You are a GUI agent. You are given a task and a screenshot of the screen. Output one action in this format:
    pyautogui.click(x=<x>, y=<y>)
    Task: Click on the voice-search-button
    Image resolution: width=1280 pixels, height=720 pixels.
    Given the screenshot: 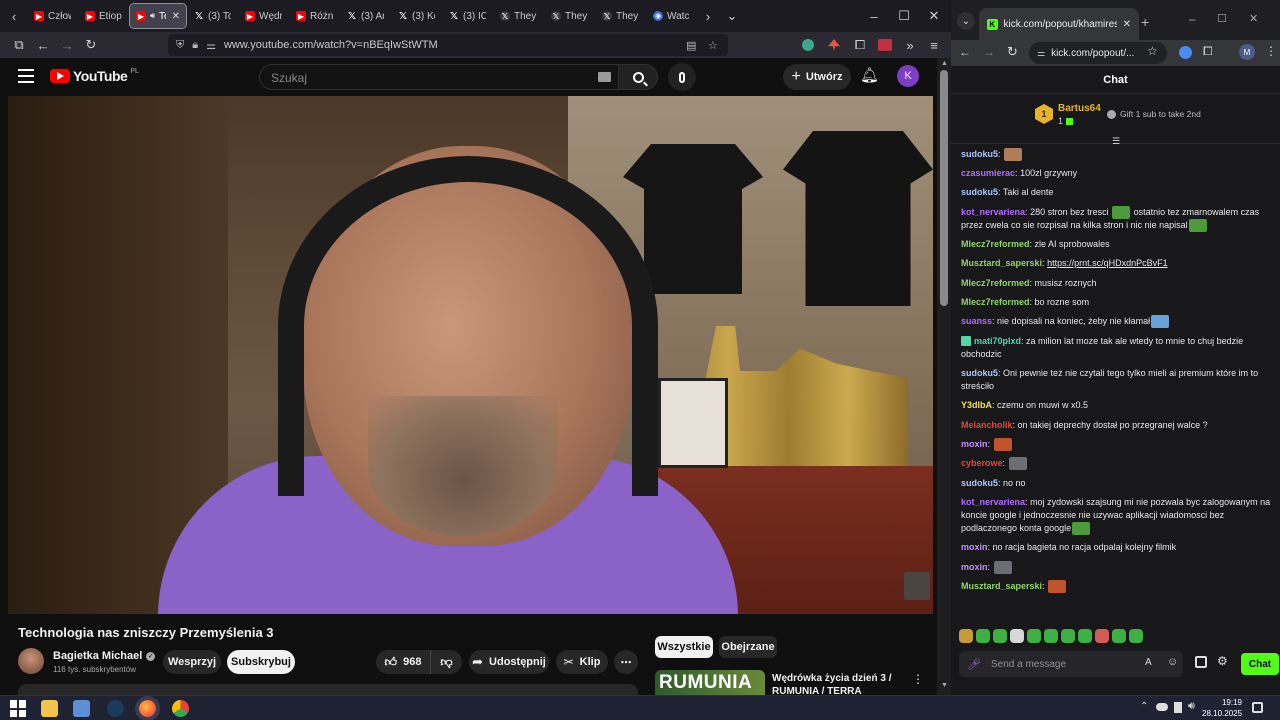 What is the action you would take?
    pyautogui.click(x=682, y=77)
    